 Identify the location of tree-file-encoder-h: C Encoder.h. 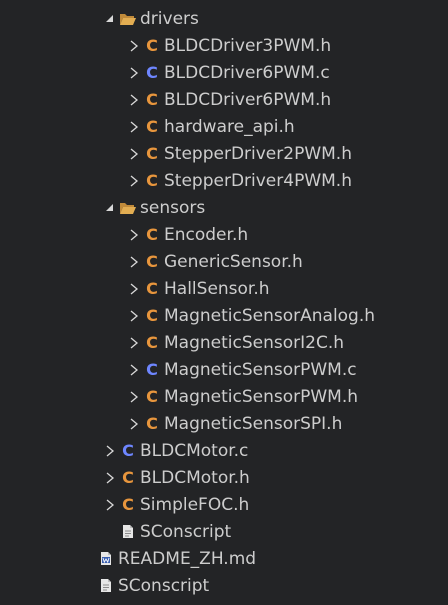
(224, 234).